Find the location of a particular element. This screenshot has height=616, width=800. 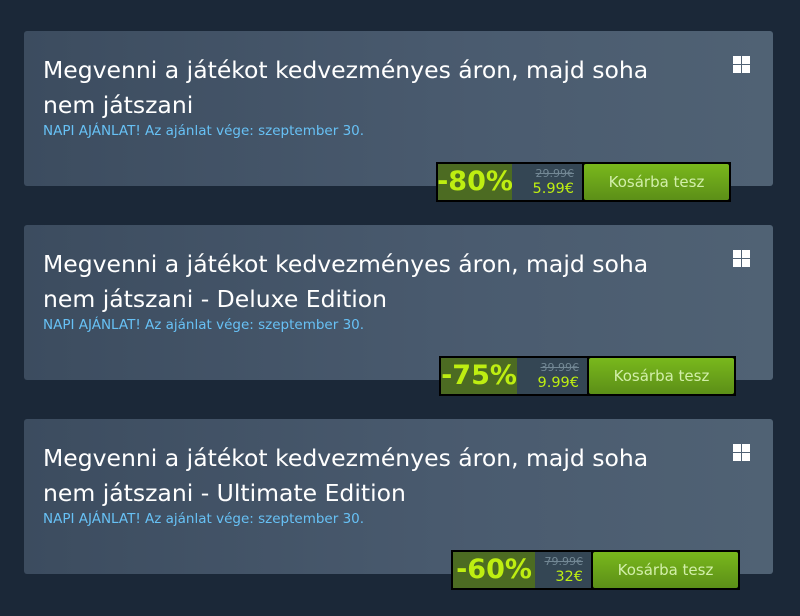

price-block: 29.99€ 5.99€ is located at coordinates (547, 182).